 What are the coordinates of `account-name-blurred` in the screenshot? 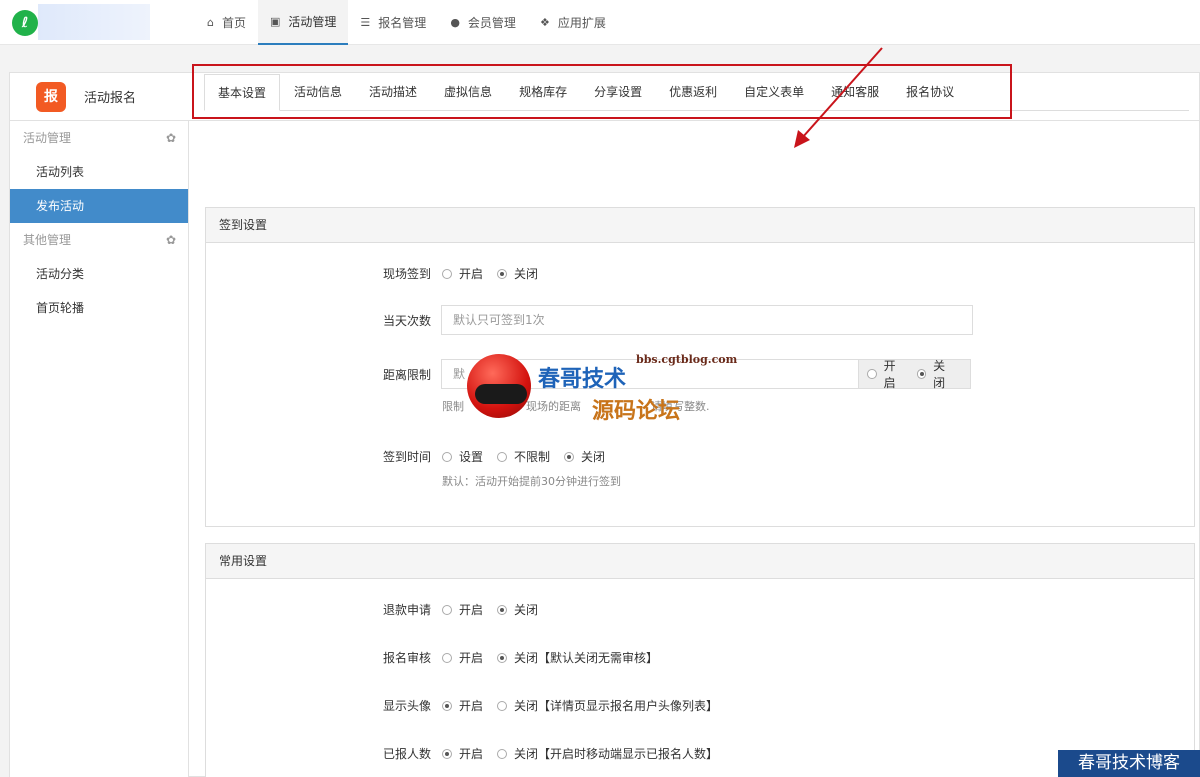 It's located at (94, 22).